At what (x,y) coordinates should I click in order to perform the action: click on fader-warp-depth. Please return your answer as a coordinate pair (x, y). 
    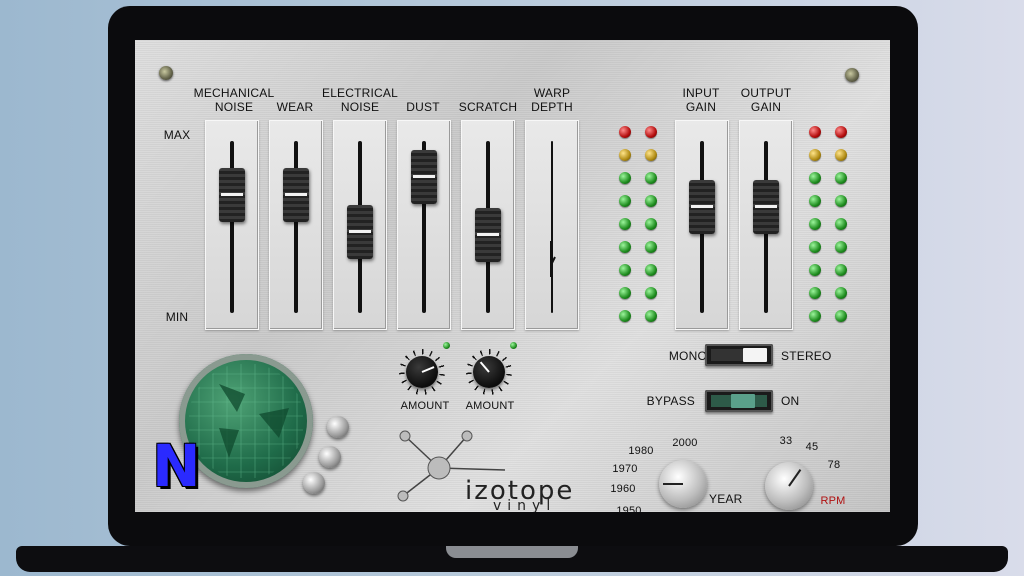
    Looking at the image, I should click on (552, 225).